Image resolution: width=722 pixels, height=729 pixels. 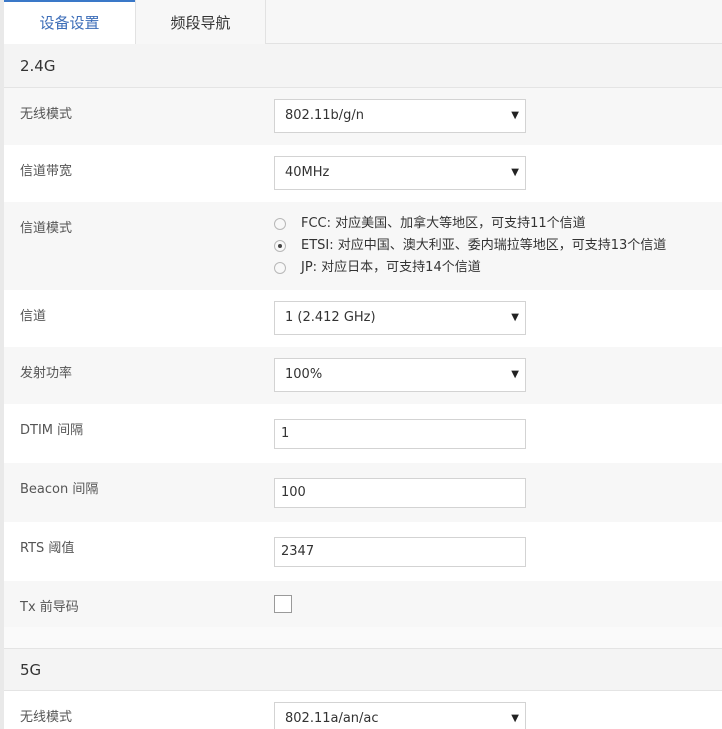 What do you see at coordinates (69, 22) in the screenshot?
I see `tab-device-settings: 设备设置` at bounding box center [69, 22].